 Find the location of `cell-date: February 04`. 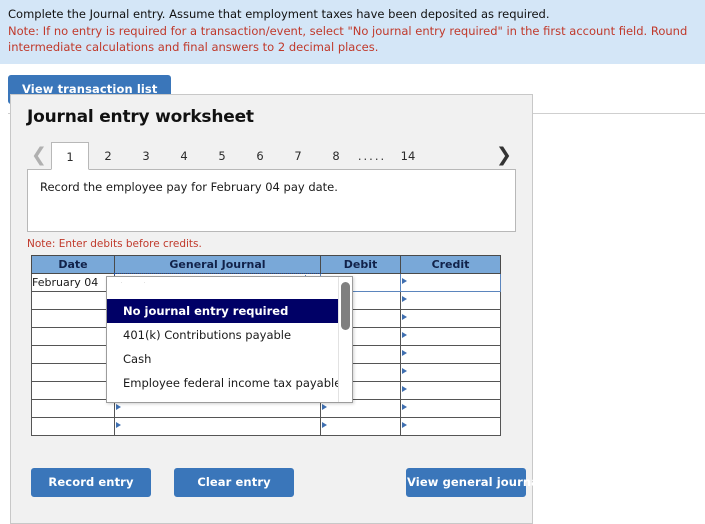

cell-date: February 04 is located at coordinates (73, 282).